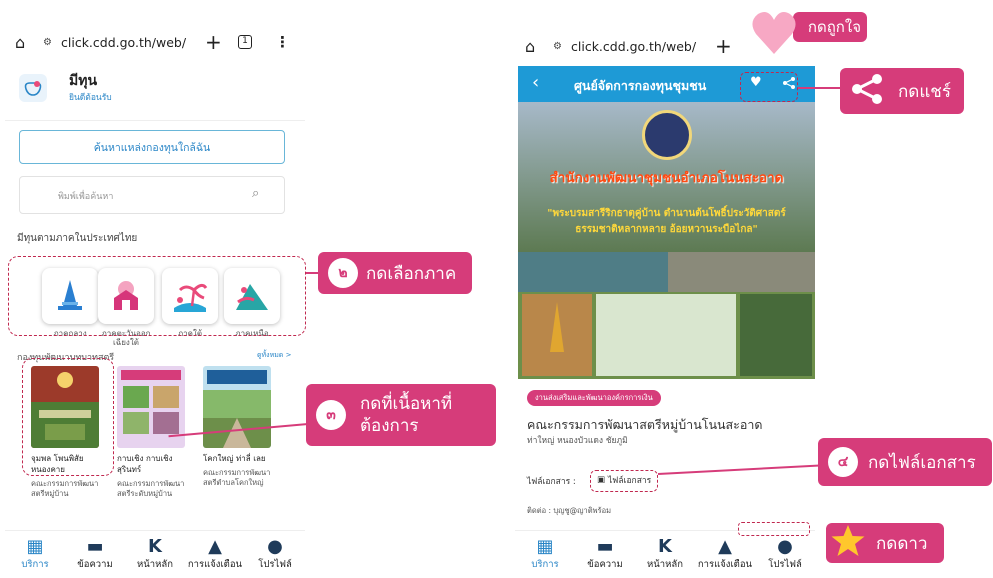 The image size is (993, 578). What do you see at coordinates (77, 238) in the screenshot?
I see `region-heading: มีทุนตามภาคในประเทศไทย` at bounding box center [77, 238].